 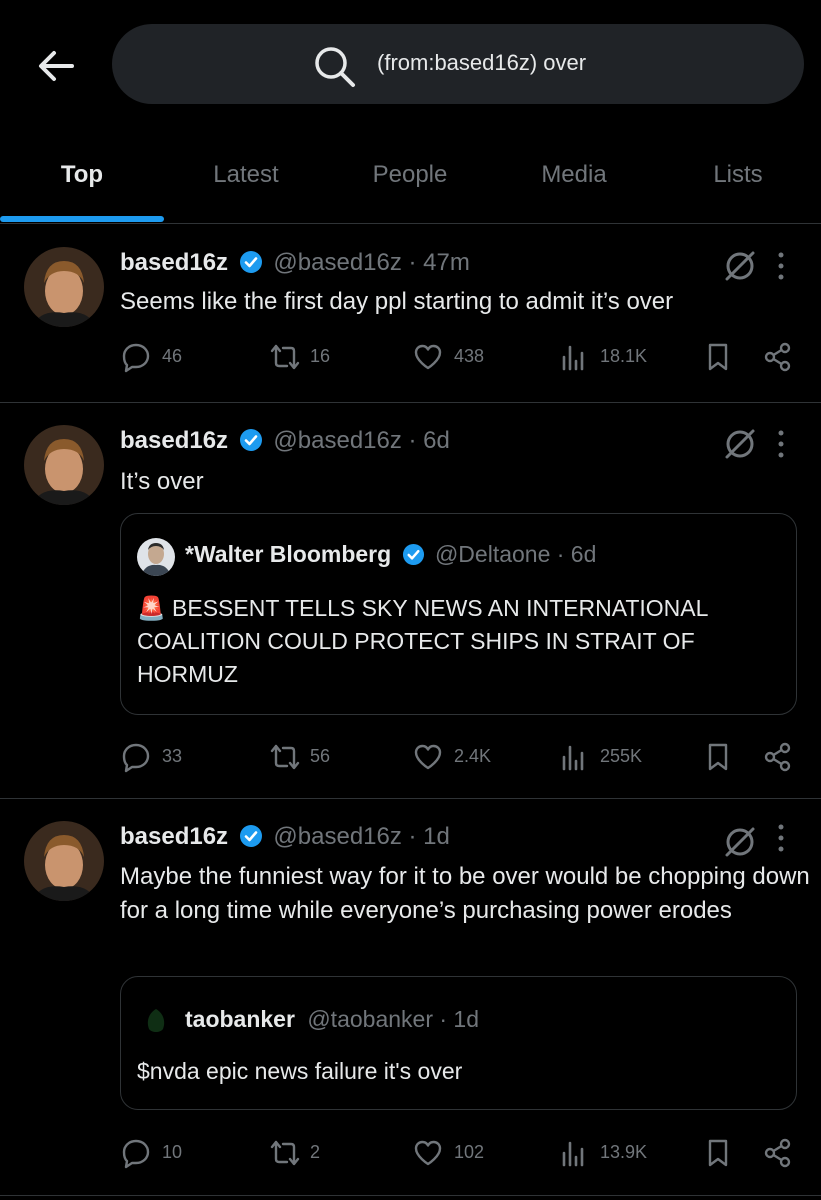 I want to click on quote-header: taobanker @taobanker · 1d, so click(x=332, y=1019).